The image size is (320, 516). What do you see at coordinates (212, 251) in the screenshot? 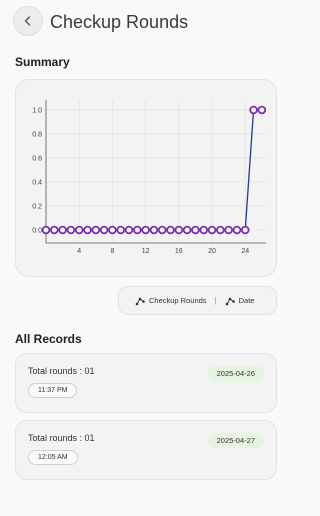
I see `x-tick-label: 20` at bounding box center [212, 251].